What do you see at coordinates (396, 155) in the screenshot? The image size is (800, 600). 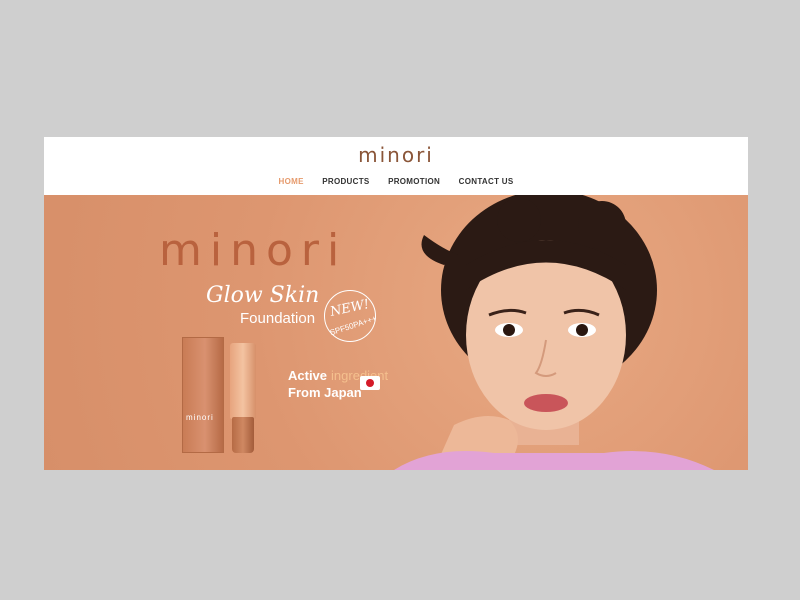 I see `site-logo: minori` at bounding box center [396, 155].